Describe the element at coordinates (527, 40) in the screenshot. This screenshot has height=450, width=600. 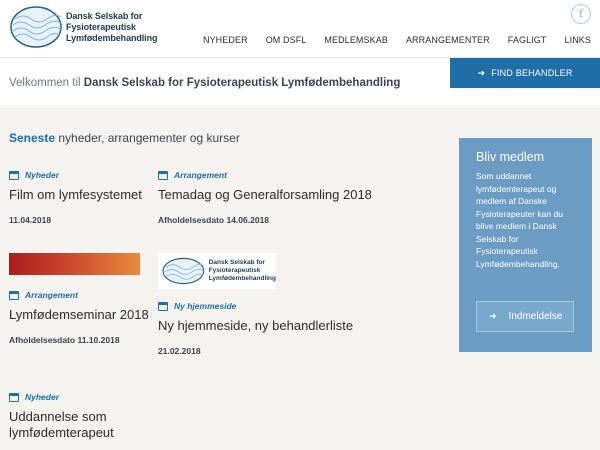
I see `nav-item-fagligt: FAGLIGT` at that location.